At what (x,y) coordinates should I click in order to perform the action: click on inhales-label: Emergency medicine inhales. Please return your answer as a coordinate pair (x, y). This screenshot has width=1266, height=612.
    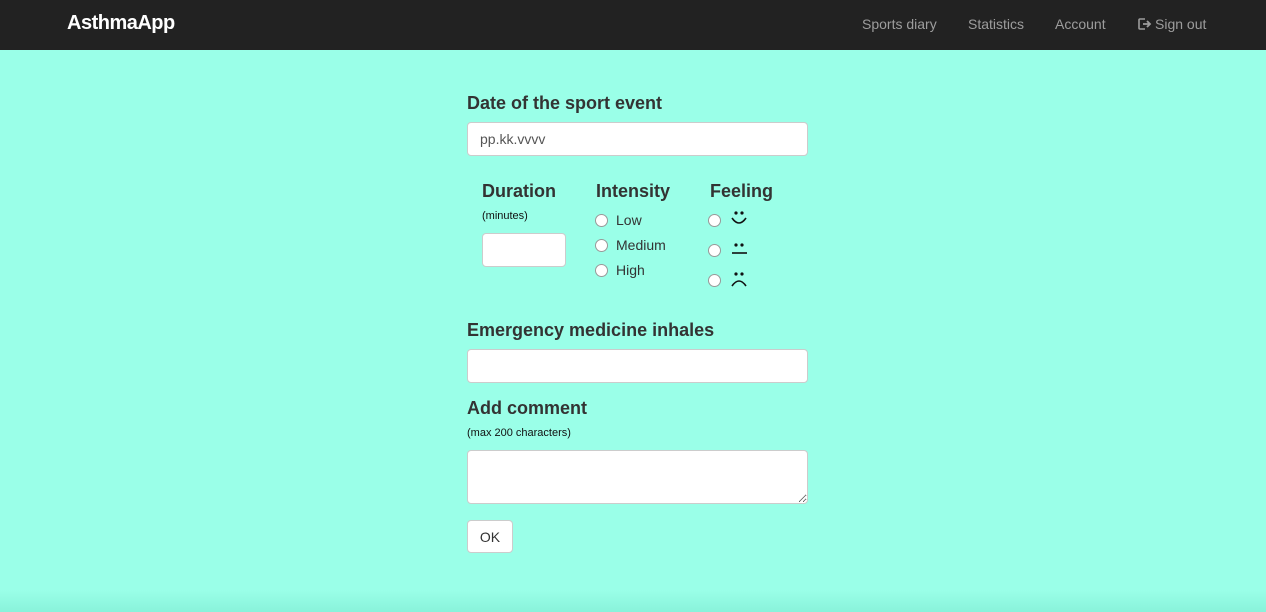
    Looking at the image, I should click on (591, 330).